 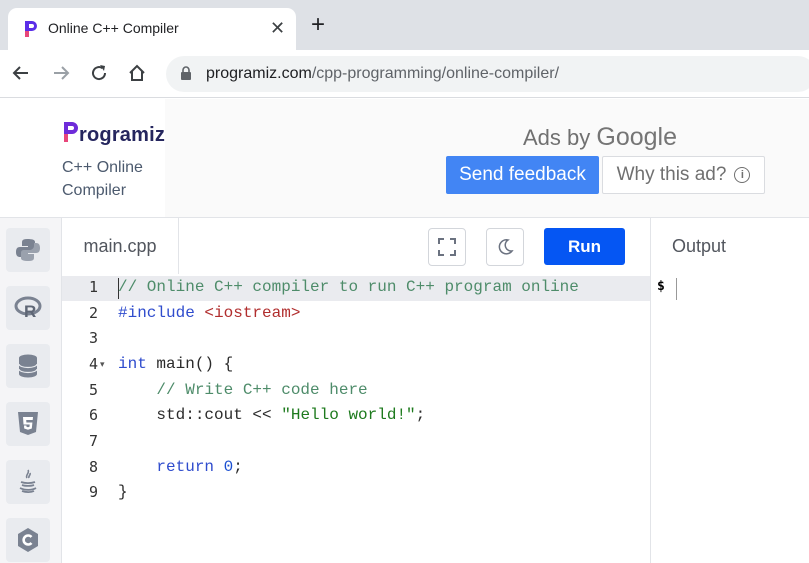 I want to click on code-line-4: int main() {, so click(x=175, y=365).